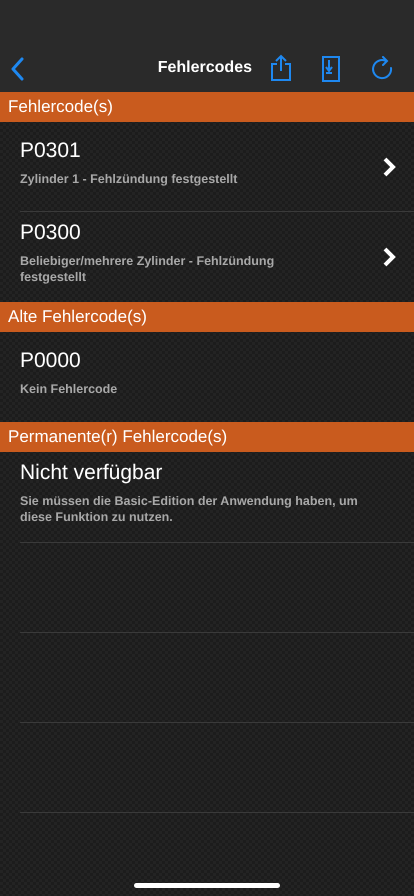  I want to click on code-description: Beliebiger/mehrere Zylinder - Fehlzündung festgestellt, so click(148, 268).